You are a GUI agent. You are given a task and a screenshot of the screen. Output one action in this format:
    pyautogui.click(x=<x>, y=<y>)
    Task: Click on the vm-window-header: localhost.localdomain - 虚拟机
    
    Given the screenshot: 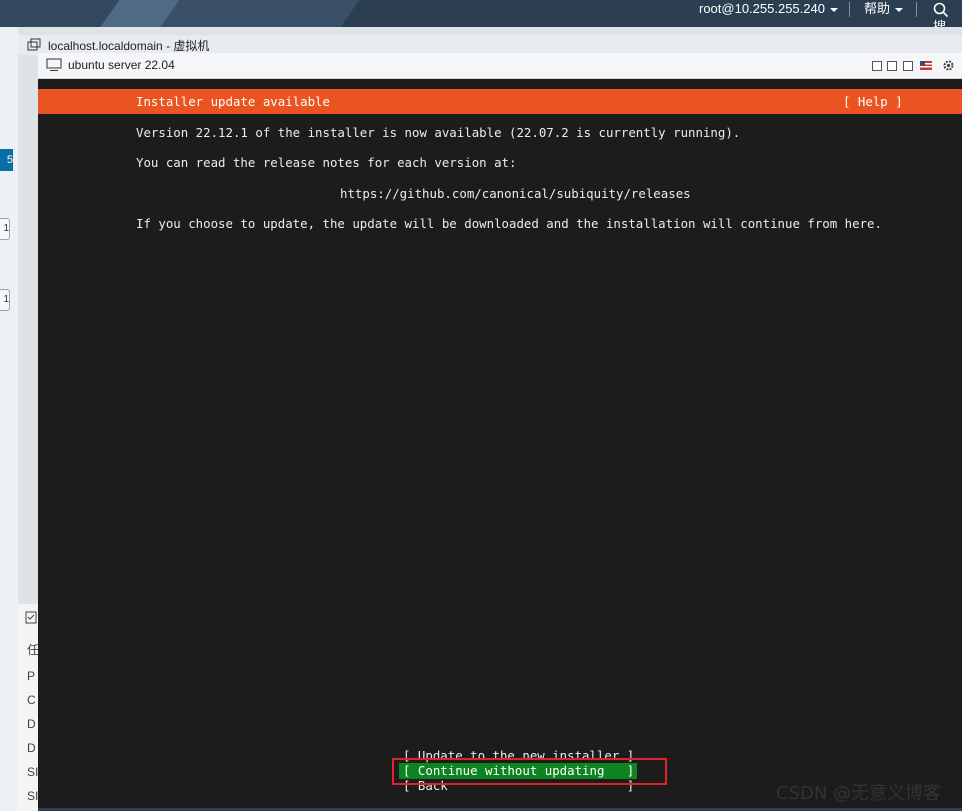 What is the action you would take?
    pyautogui.click(x=490, y=45)
    